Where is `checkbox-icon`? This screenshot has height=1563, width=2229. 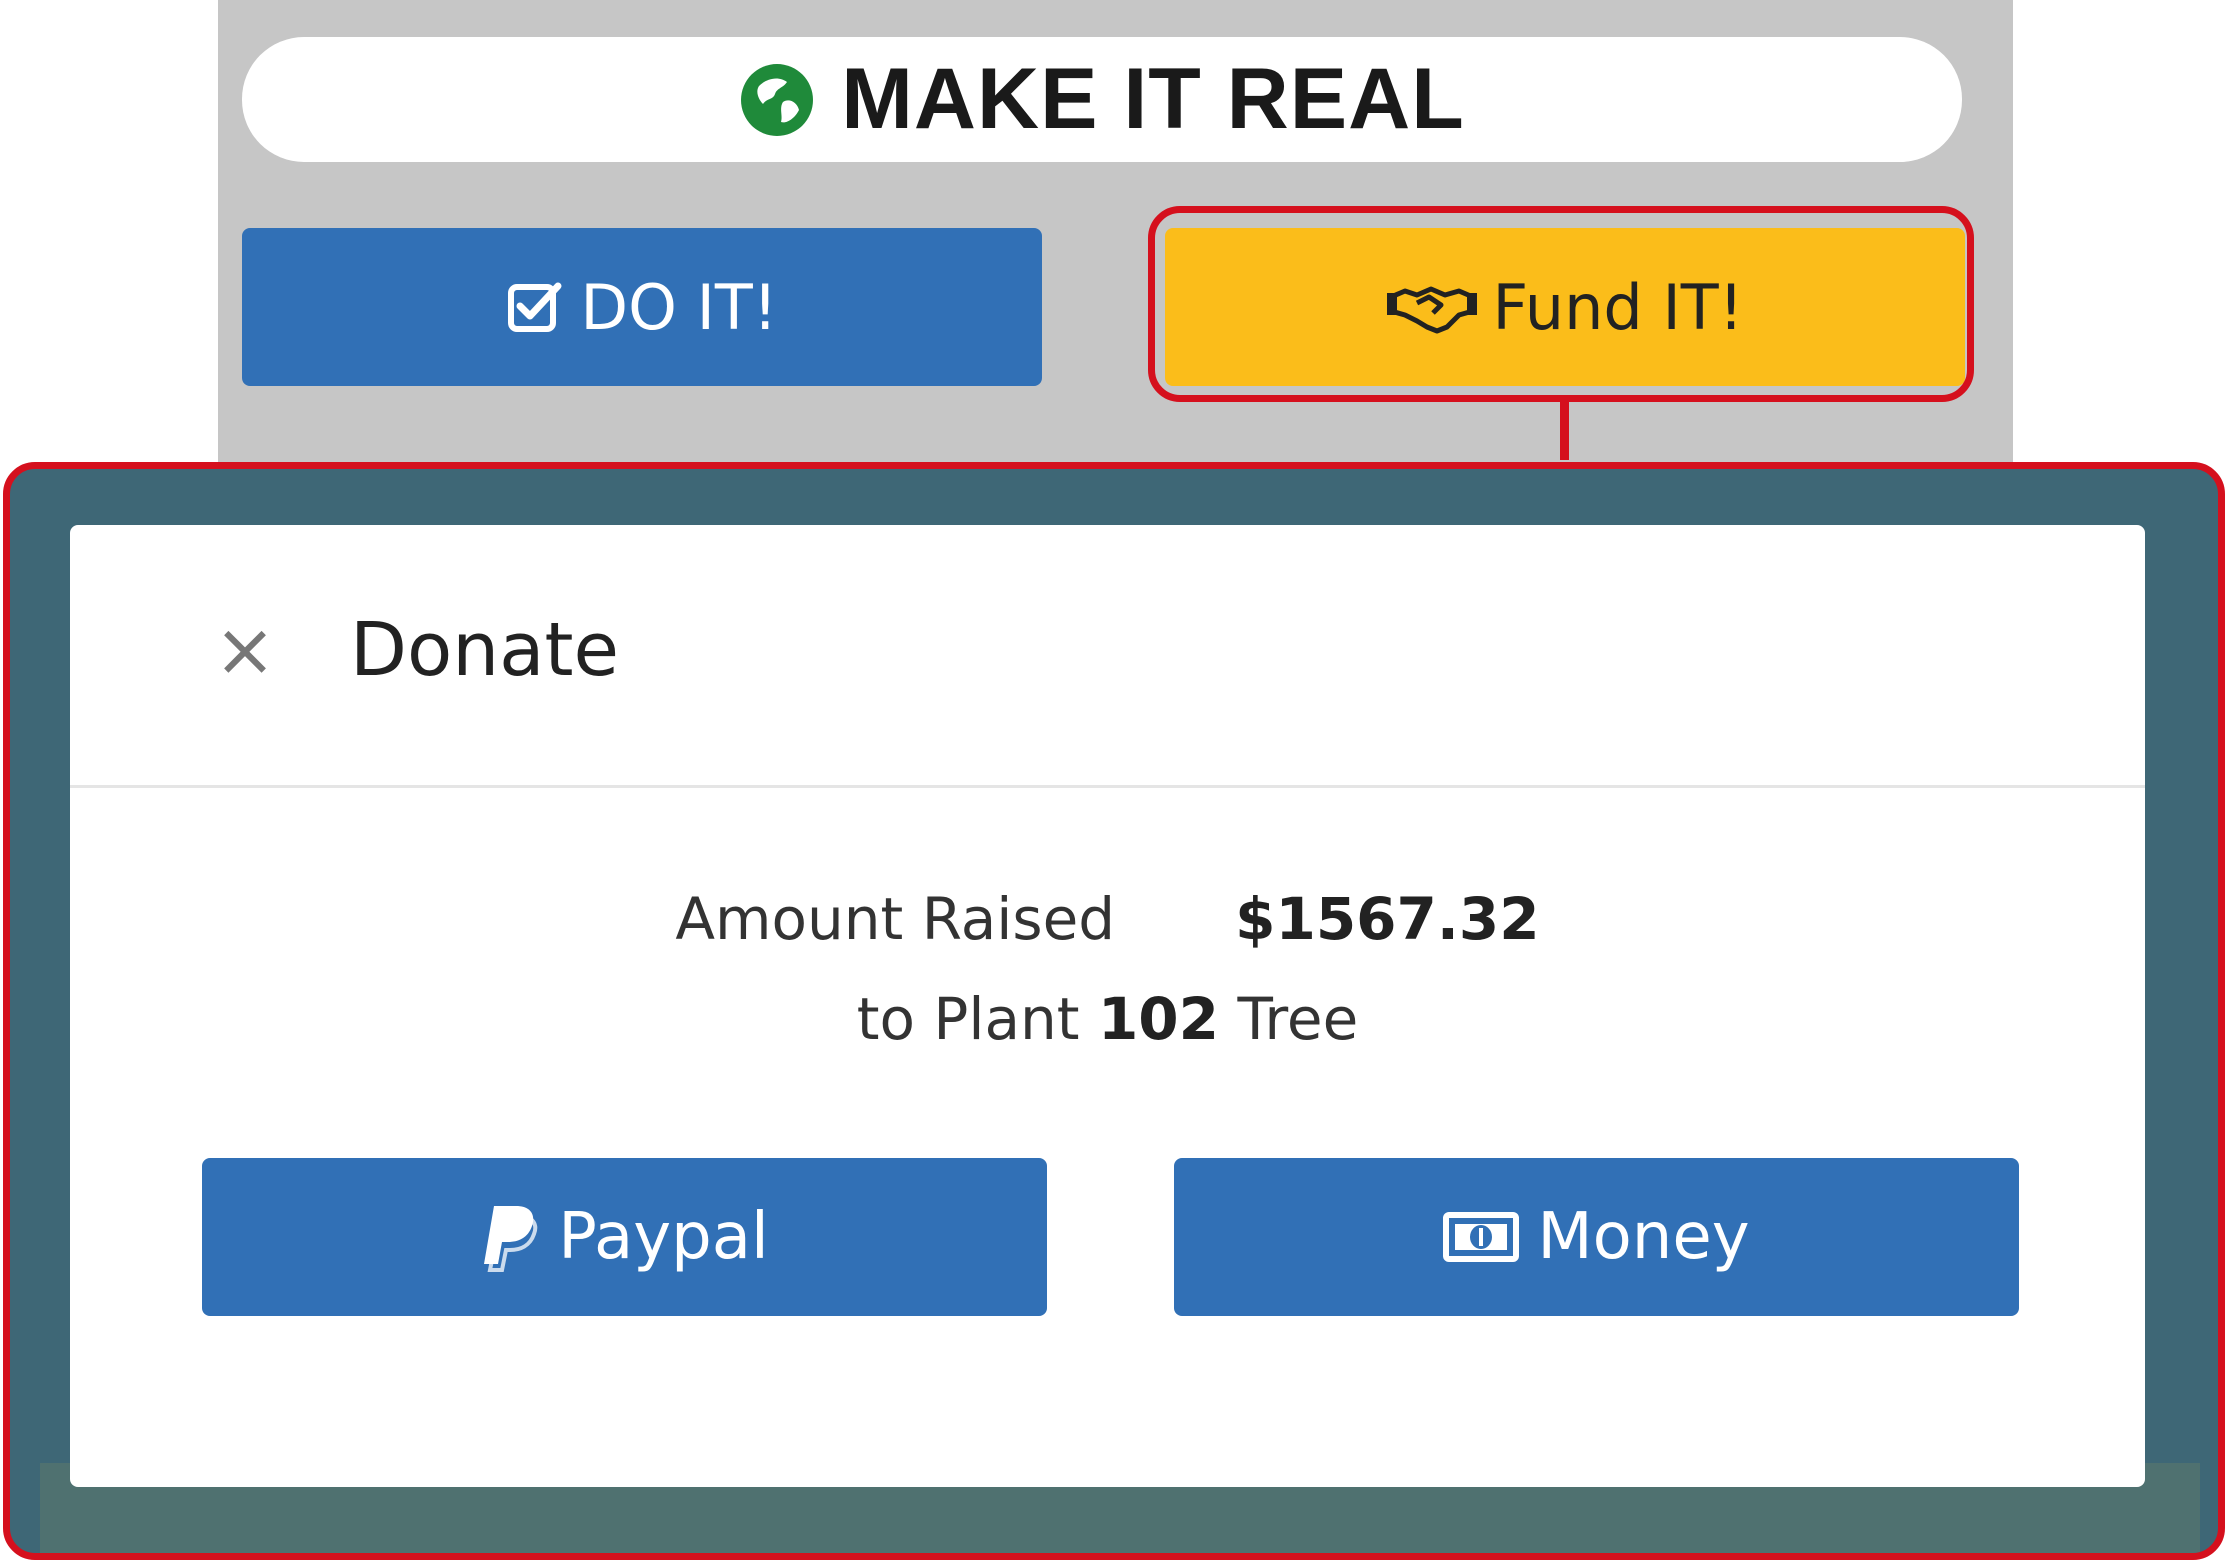 checkbox-icon is located at coordinates (535, 307).